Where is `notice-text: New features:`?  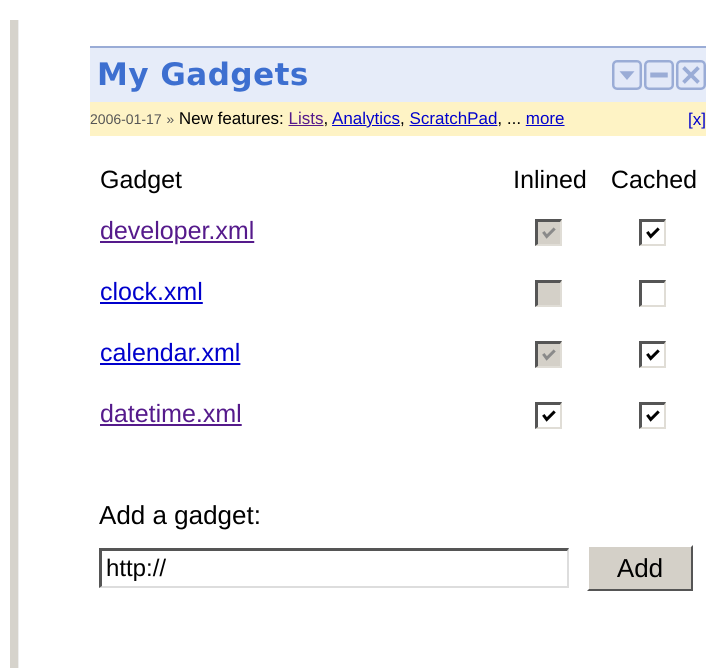 notice-text: New features: is located at coordinates (231, 118).